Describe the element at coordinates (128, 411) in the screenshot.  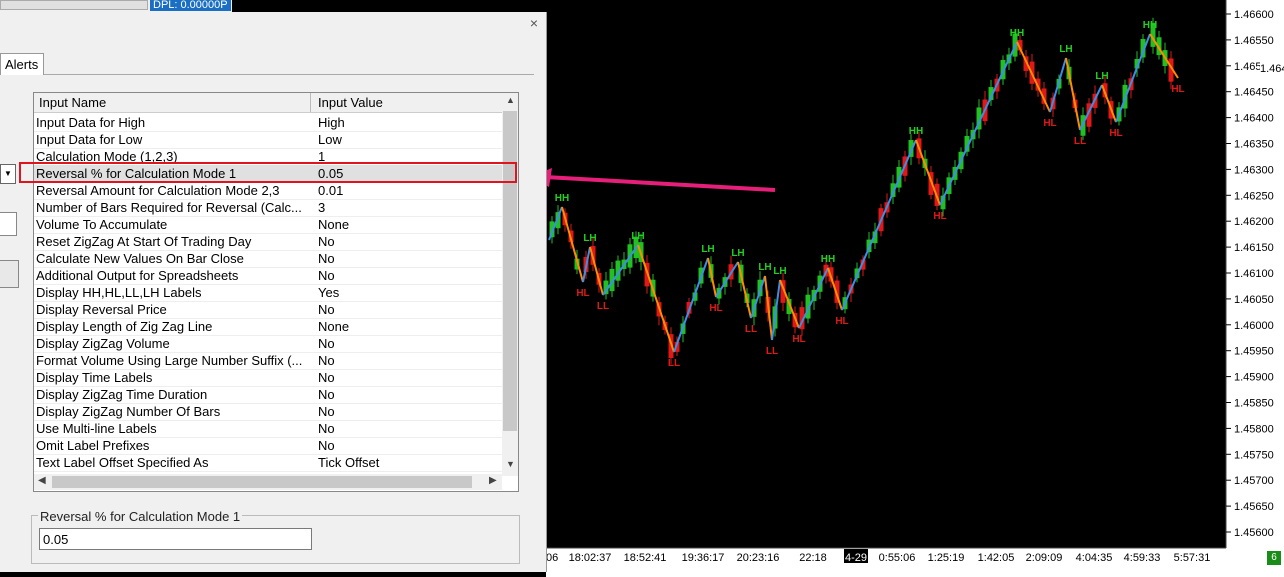
I see `input-name-cell: Display ZigZag Number Of Bars` at that location.